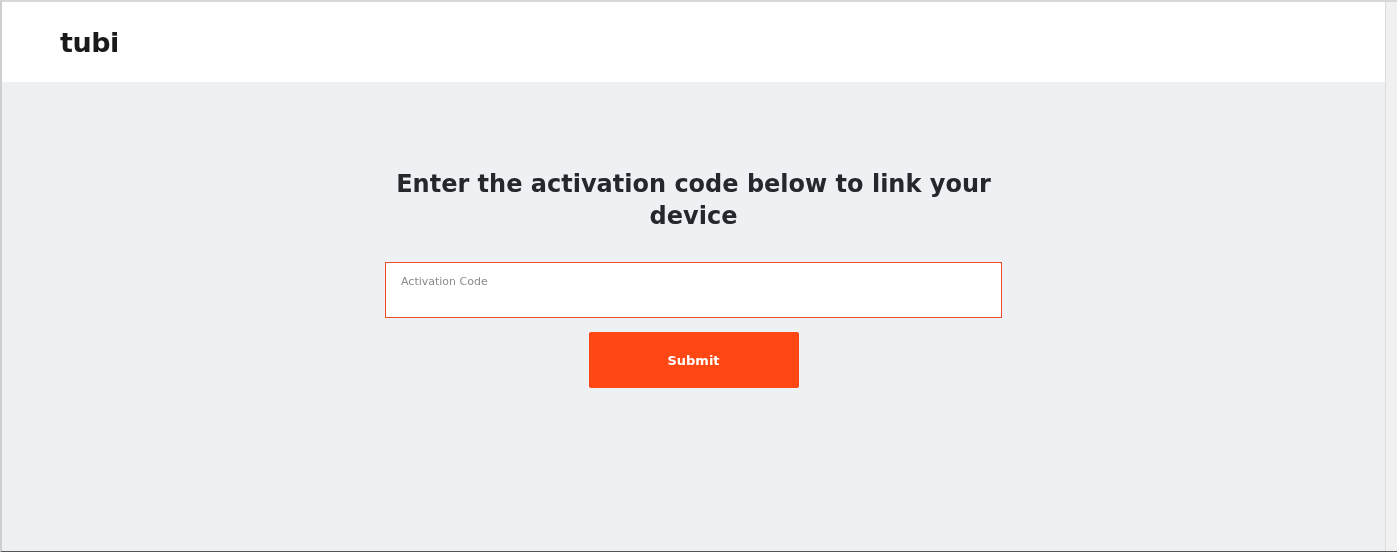  Describe the element at coordinates (693, 200) in the screenshot. I see `page-heading: Enter the activation code below to link your device` at that location.